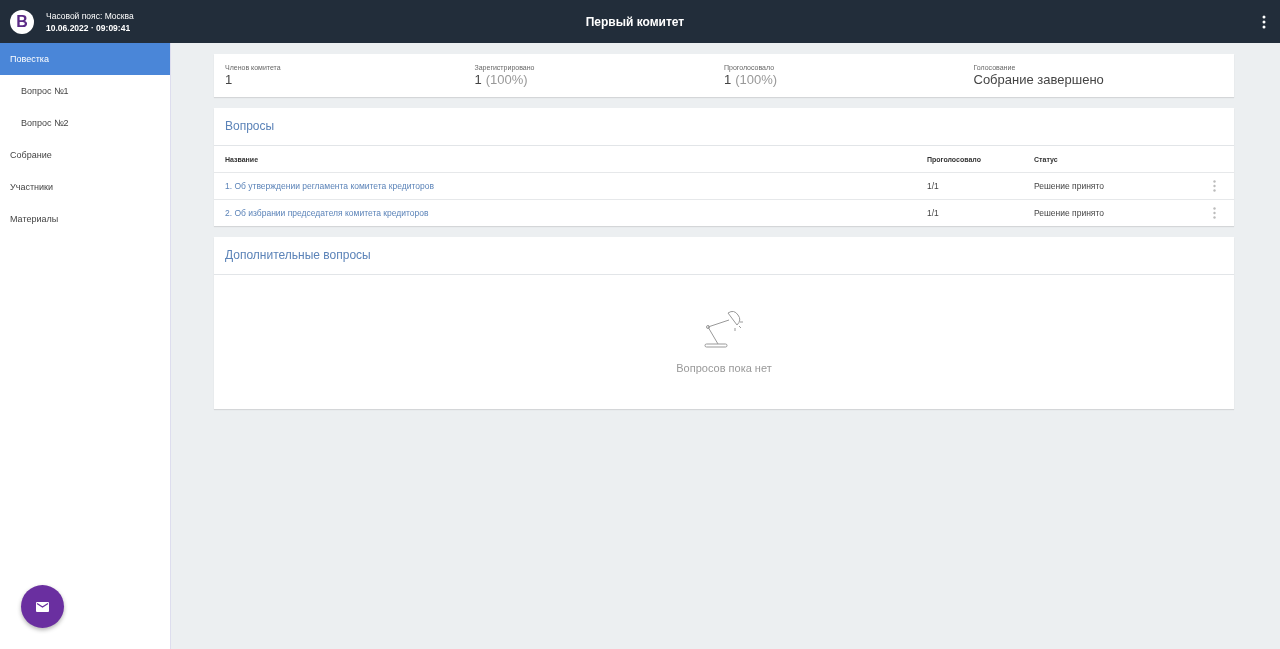 The height and width of the screenshot is (649, 1280). Describe the element at coordinates (89, 27) in the screenshot. I see `date-time: 10.06.2022 · 09:09:41` at that location.